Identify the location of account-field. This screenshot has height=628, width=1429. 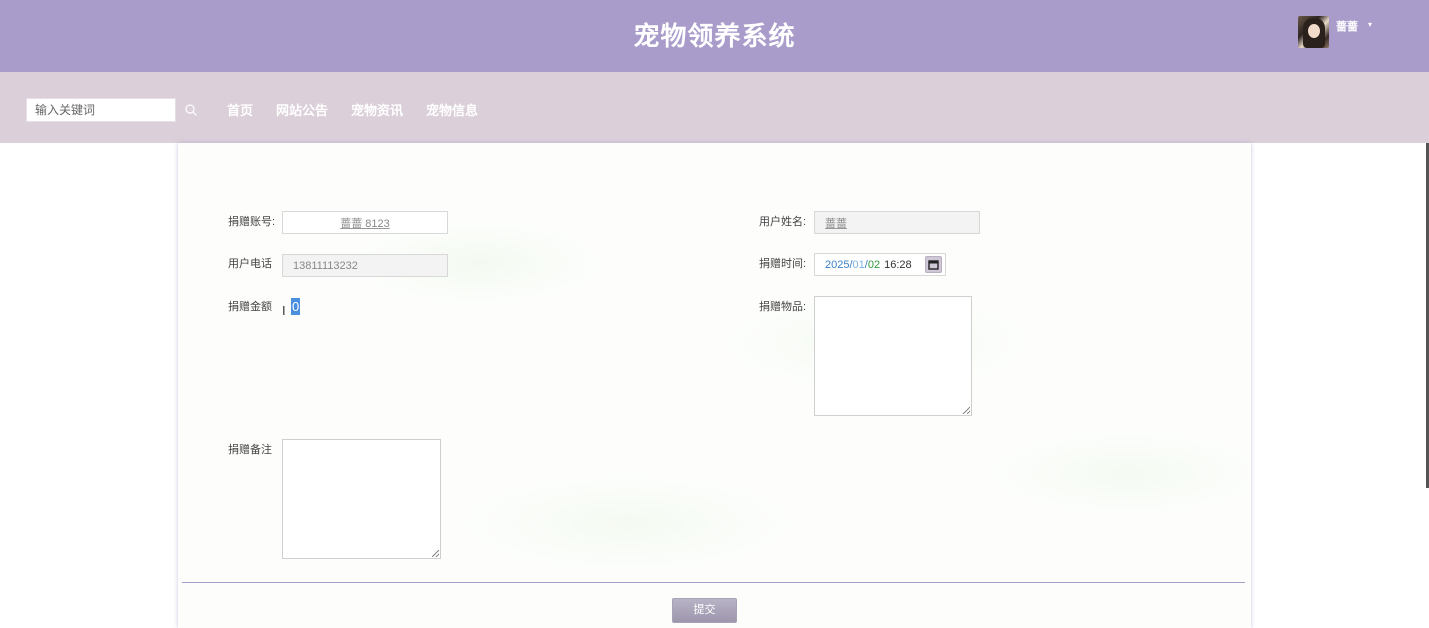
(365, 222).